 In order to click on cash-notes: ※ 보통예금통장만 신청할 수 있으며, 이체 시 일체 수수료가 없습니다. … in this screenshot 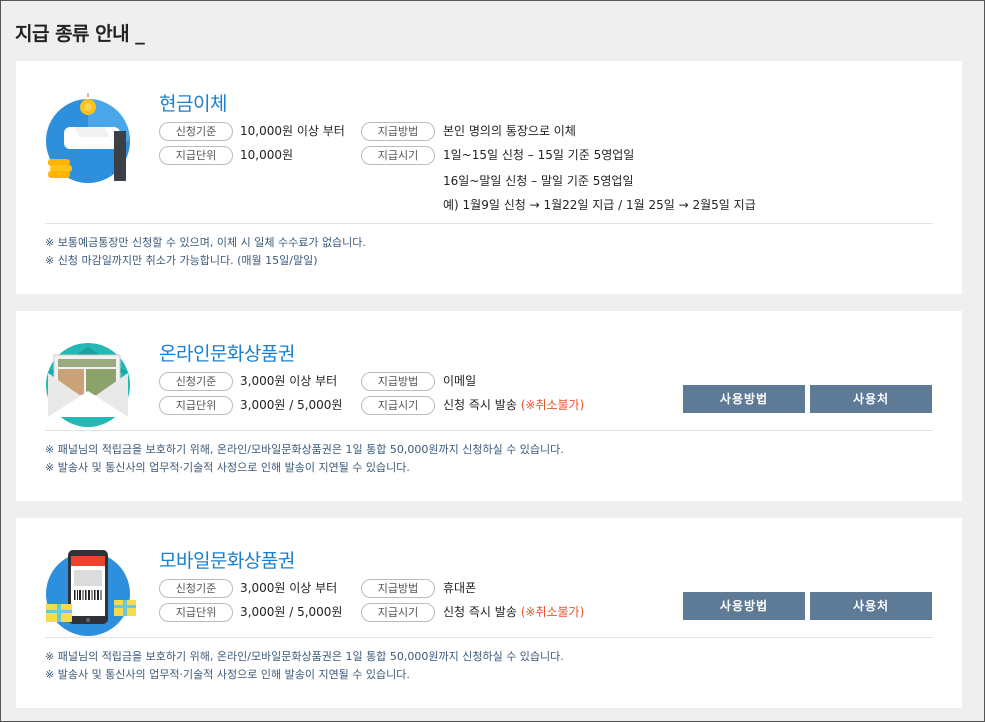, I will do `click(205, 252)`.